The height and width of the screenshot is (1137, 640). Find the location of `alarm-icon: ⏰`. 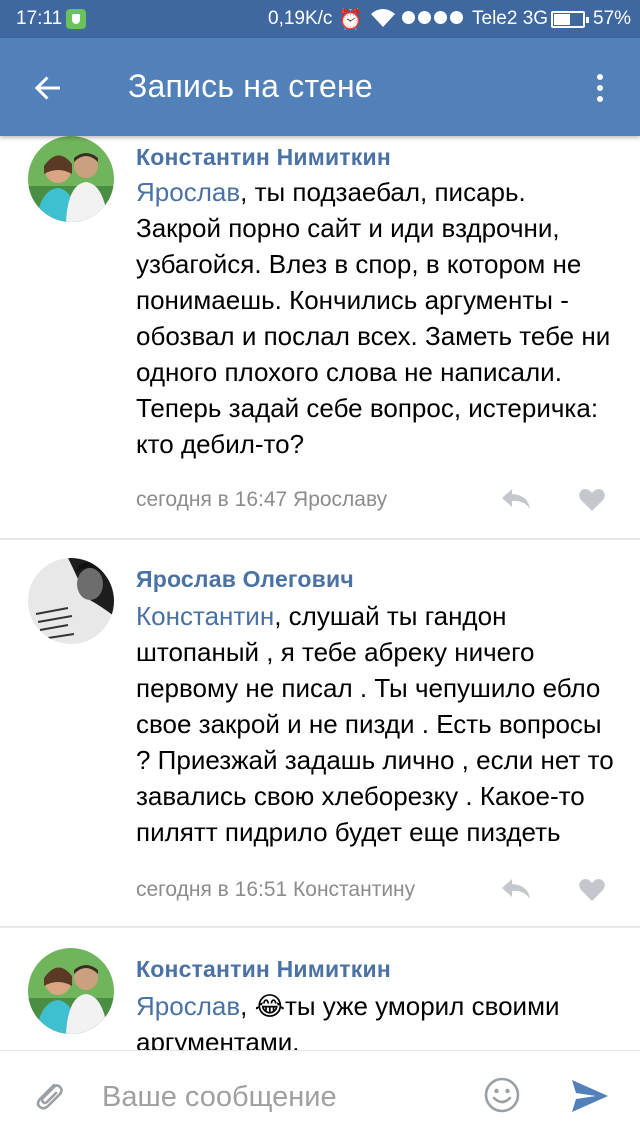

alarm-icon: ⏰ is located at coordinates (350, 20).